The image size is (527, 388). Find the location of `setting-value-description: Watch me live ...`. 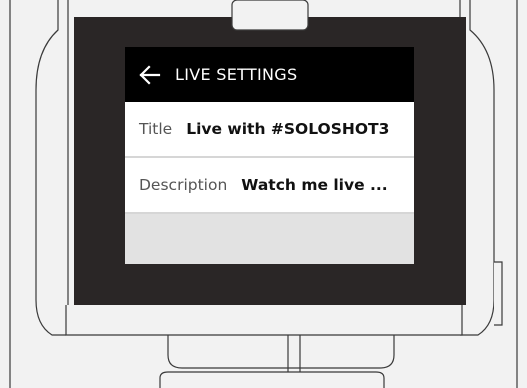

setting-value-description: Watch me live ... is located at coordinates (314, 185).